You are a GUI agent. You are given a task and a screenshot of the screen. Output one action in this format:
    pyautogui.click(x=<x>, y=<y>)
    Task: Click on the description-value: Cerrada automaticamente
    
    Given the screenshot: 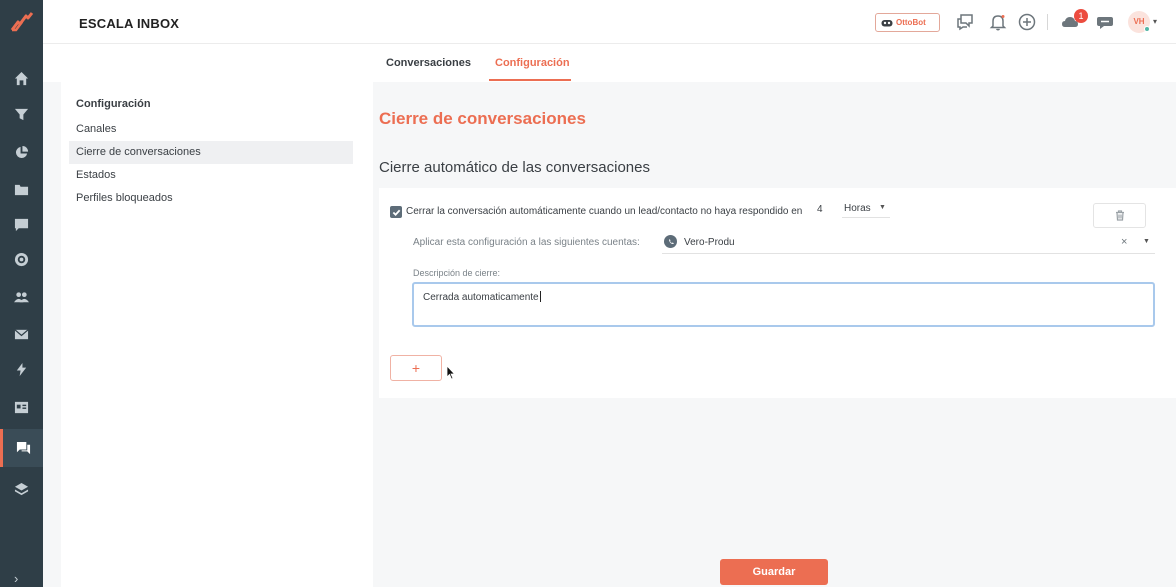 What is the action you would take?
    pyautogui.click(x=481, y=297)
    